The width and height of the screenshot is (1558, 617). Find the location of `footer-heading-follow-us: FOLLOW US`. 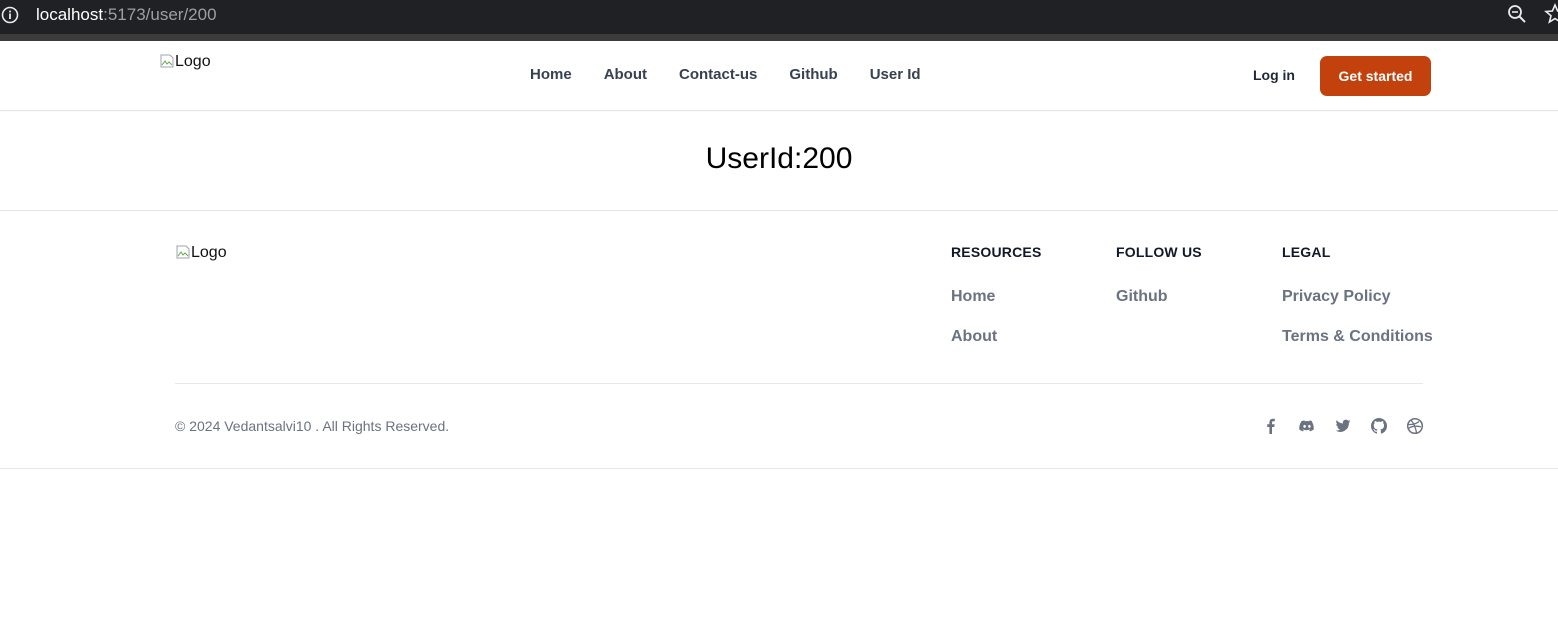

footer-heading-follow-us: FOLLOW US is located at coordinates (1159, 252).